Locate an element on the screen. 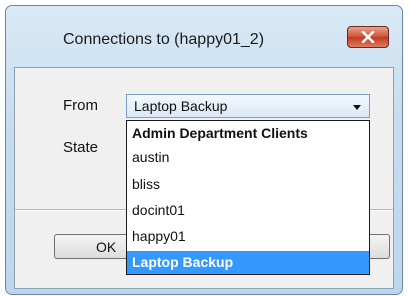 Image resolution: width=409 pixels, height=296 pixels. dropdown-group-header: Admin Department Clients is located at coordinates (220, 133).